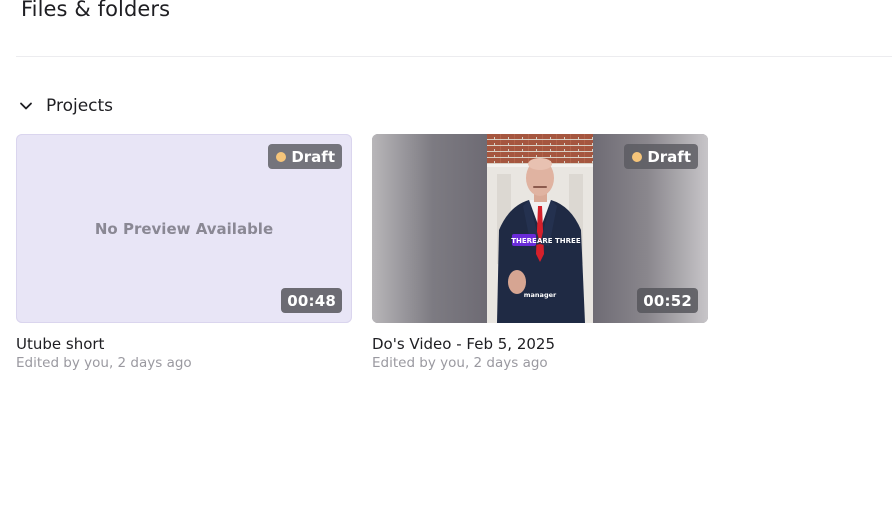 This screenshot has width=892, height=522. What do you see at coordinates (311, 300) in the screenshot?
I see `duration-badge: 00:48` at bounding box center [311, 300].